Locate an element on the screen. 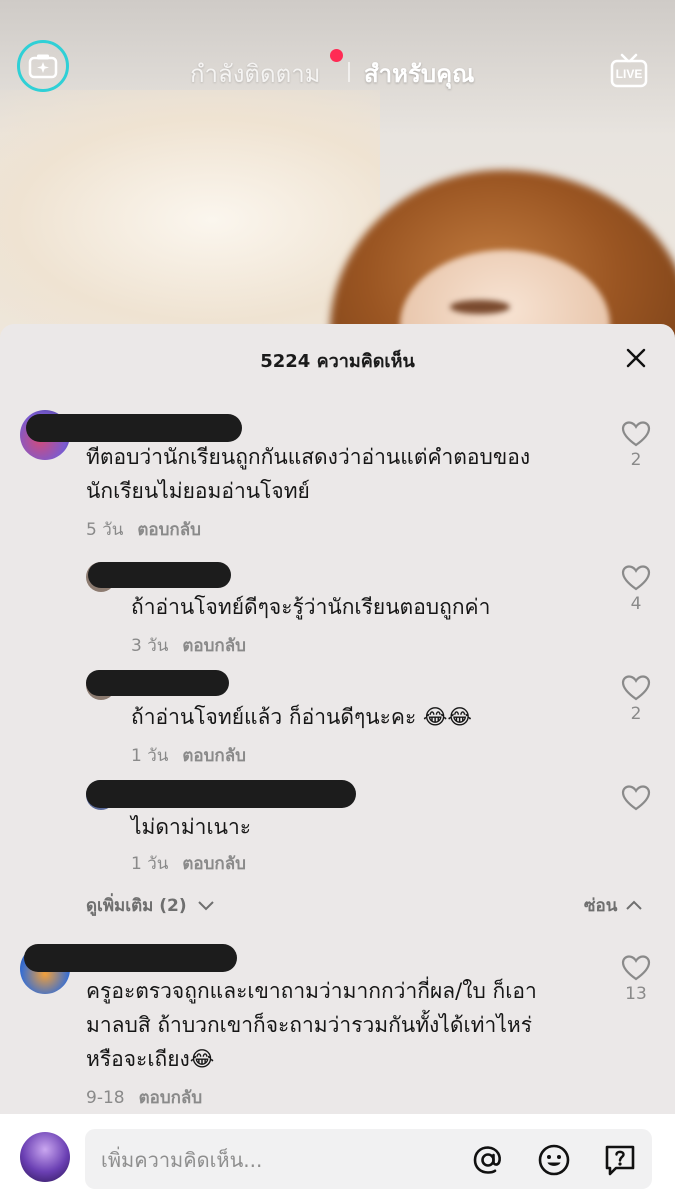  hide-label: ซ่อน is located at coordinates (601, 906).